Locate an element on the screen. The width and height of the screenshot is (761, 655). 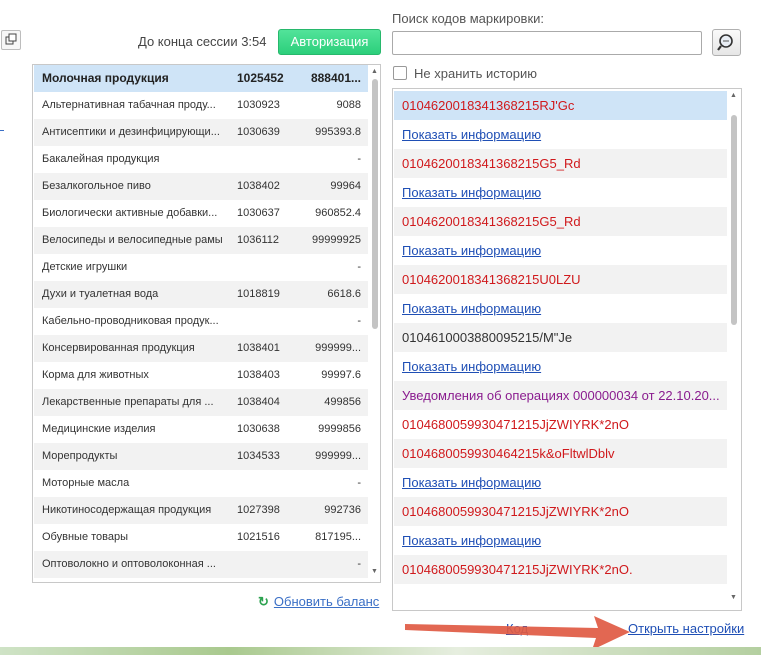
product-code: 1021516 is located at coordinates (258, 537).